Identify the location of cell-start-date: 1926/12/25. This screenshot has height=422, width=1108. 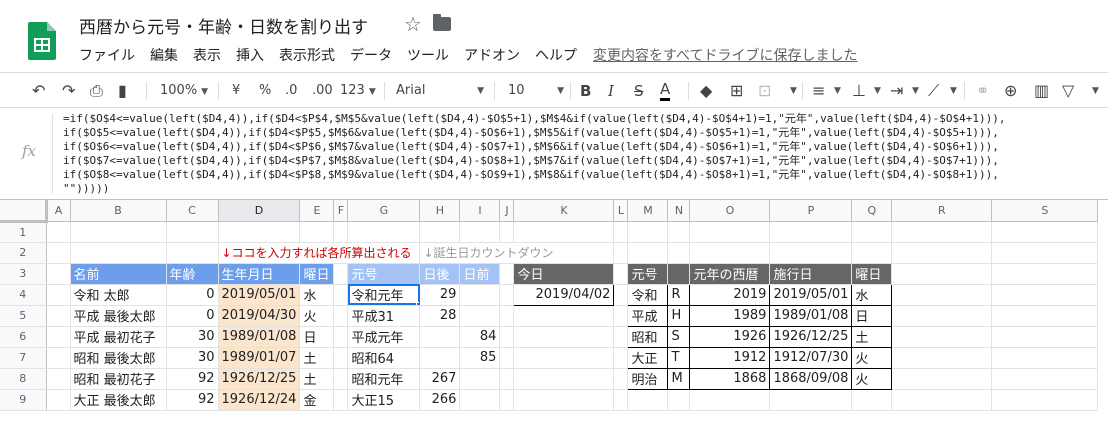
(811, 336).